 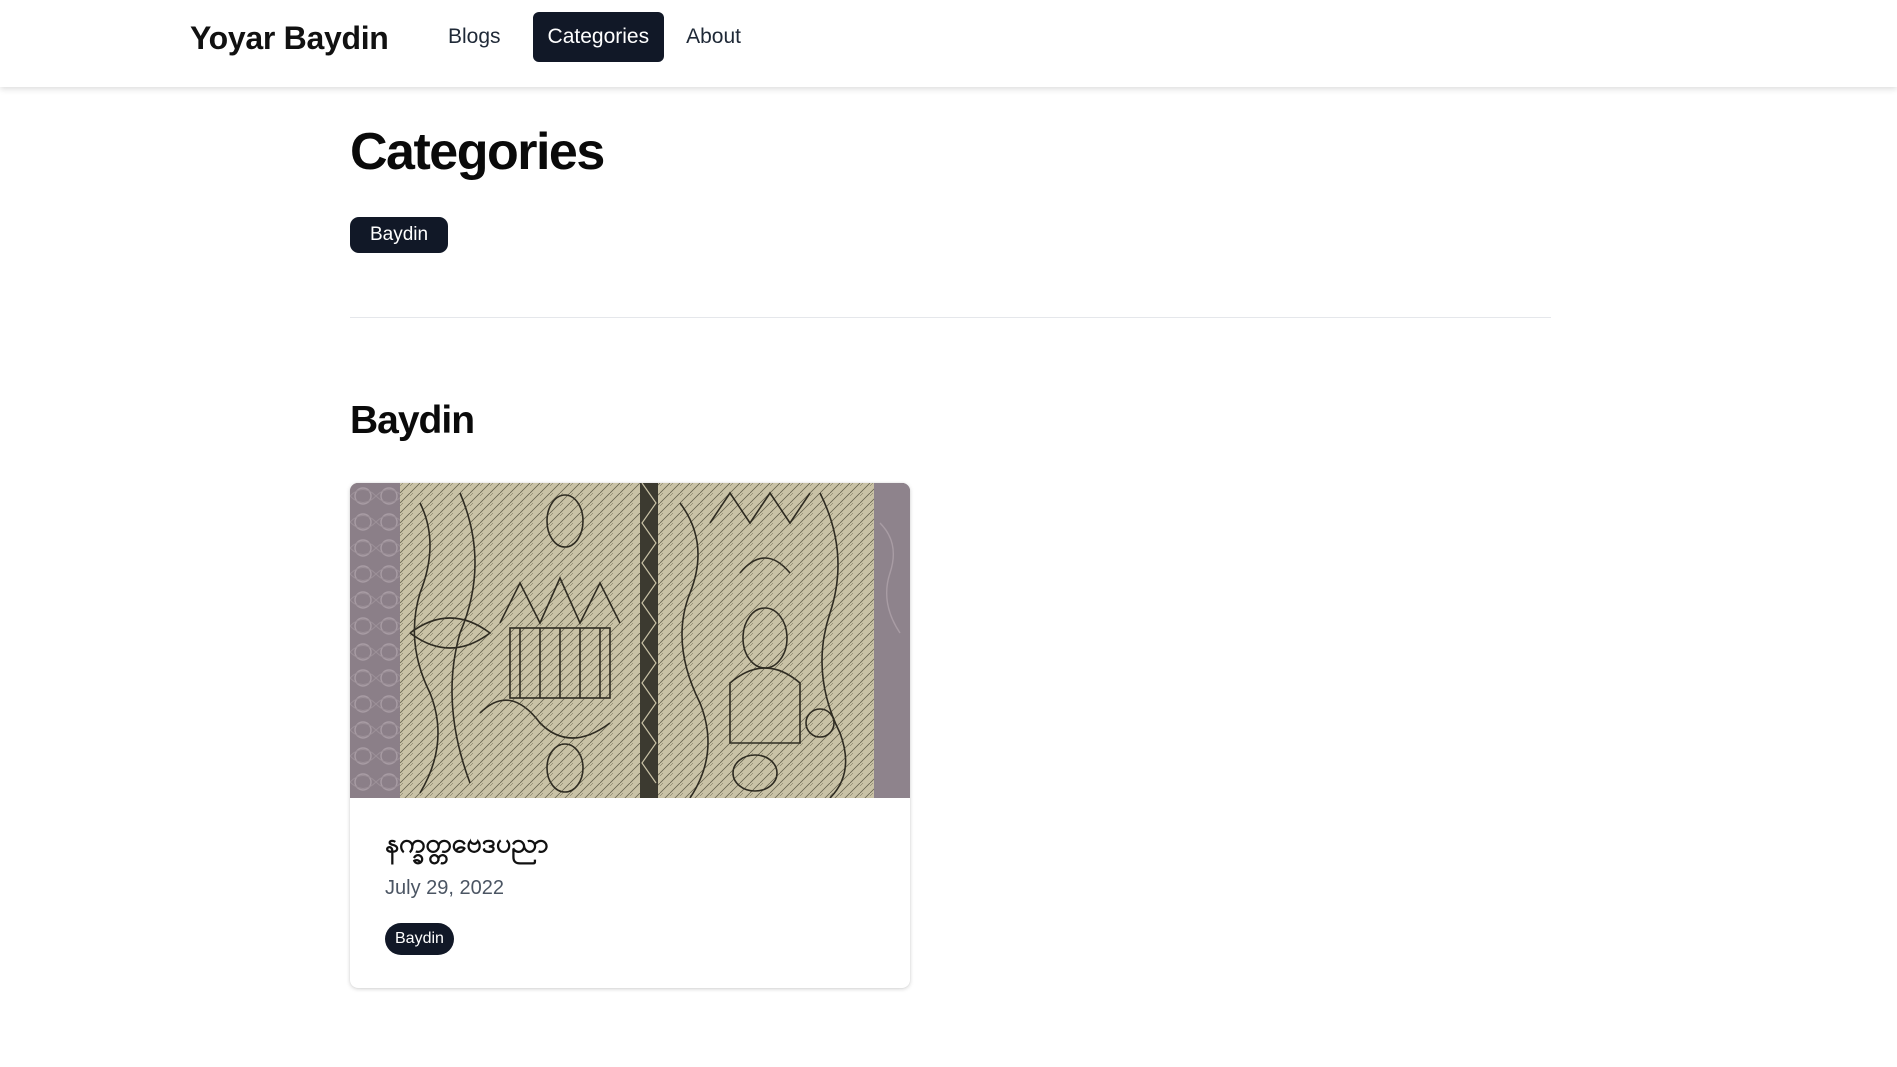 I want to click on top-navbar: Yoyar Baydin Blogs Categories About, so click(x=948, y=43).